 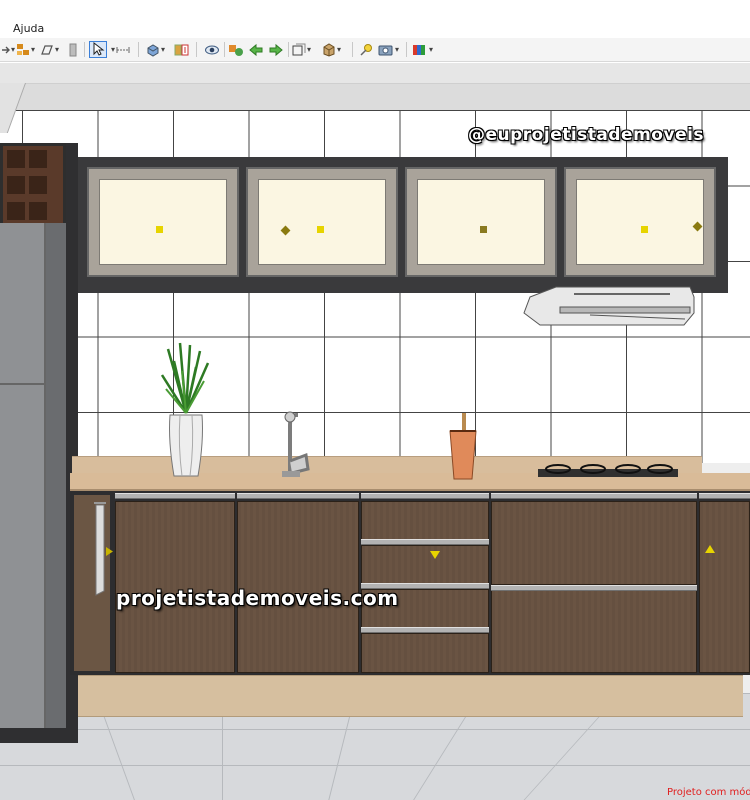 What do you see at coordinates (49, 49) in the screenshot?
I see `rotate-icon: ▾` at bounding box center [49, 49].